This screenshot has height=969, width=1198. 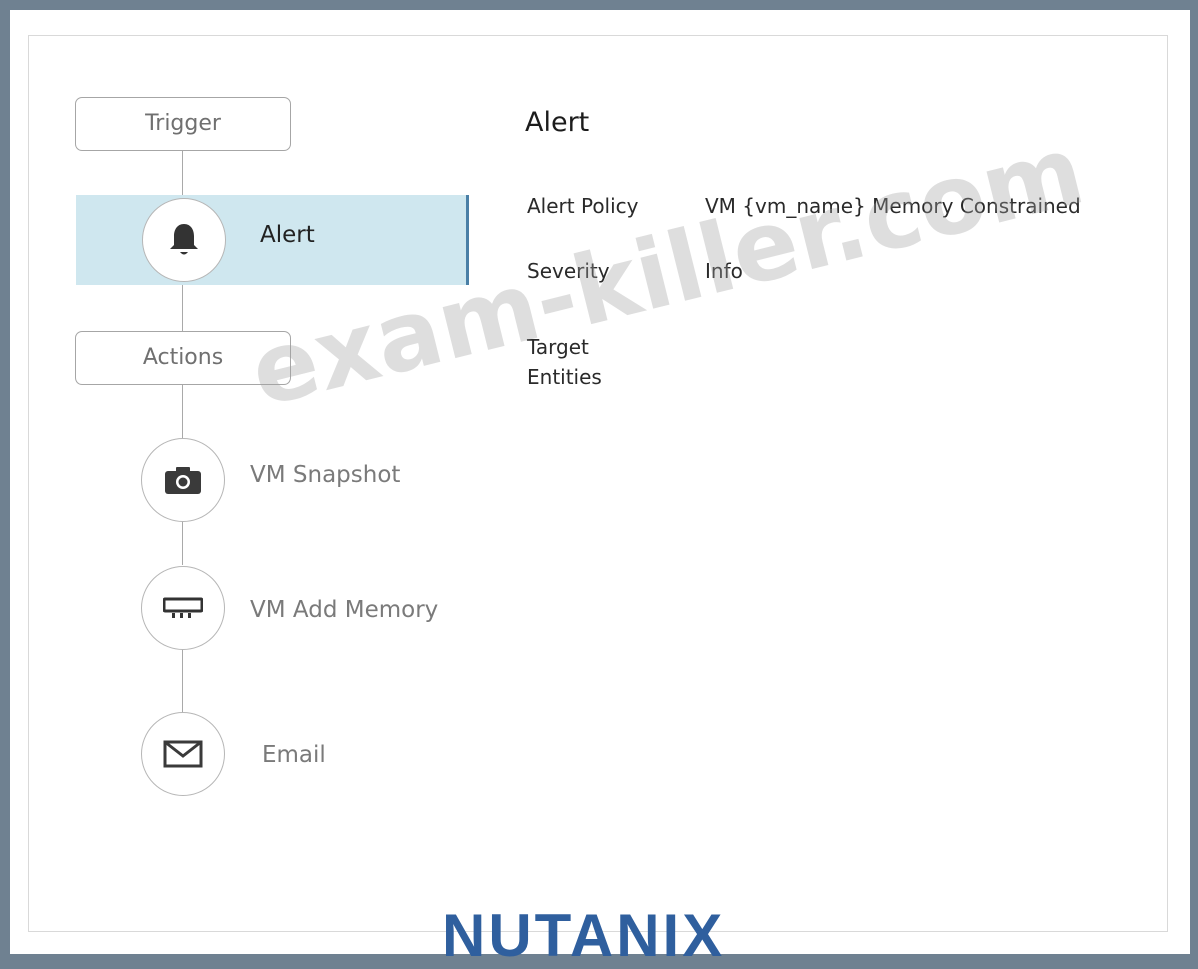 What do you see at coordinates (584, 935) in the screenshot?
I see `nutanix-logo: NUTANIX` at bounding box center [584, 935].